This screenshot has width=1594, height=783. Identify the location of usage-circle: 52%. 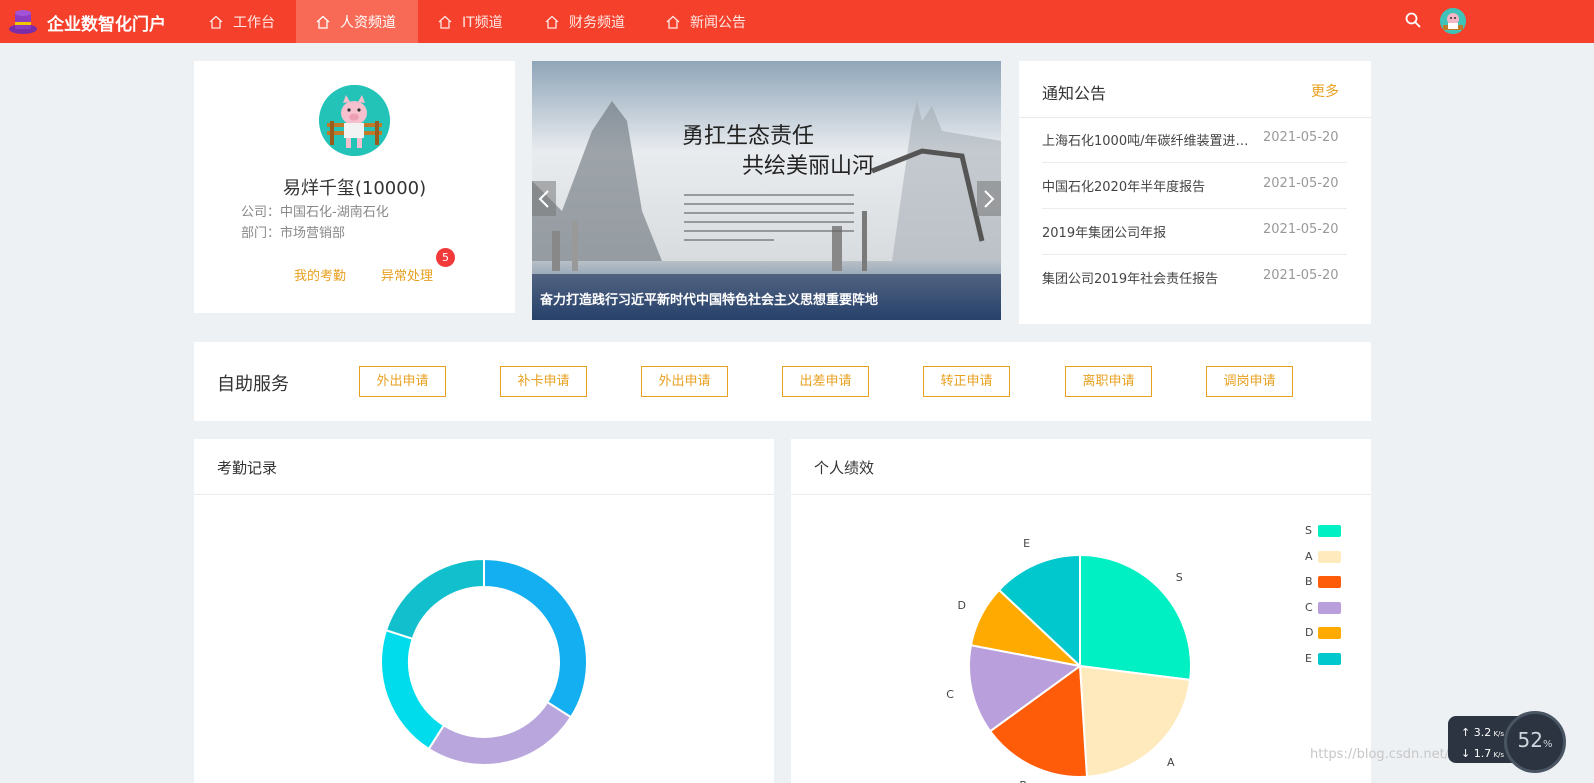
(1535, 742).